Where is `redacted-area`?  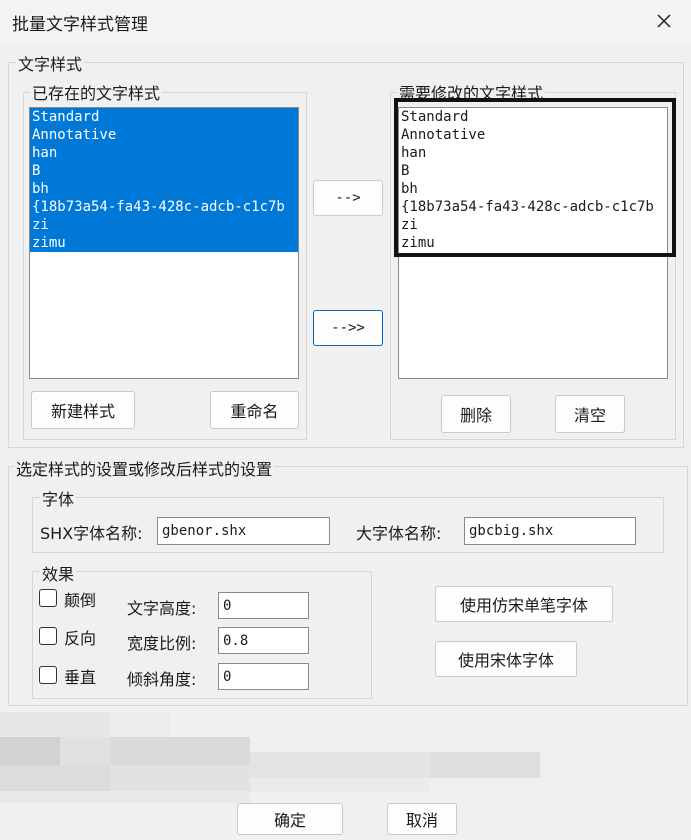 redacted-area is located at coordinates (280, 757).